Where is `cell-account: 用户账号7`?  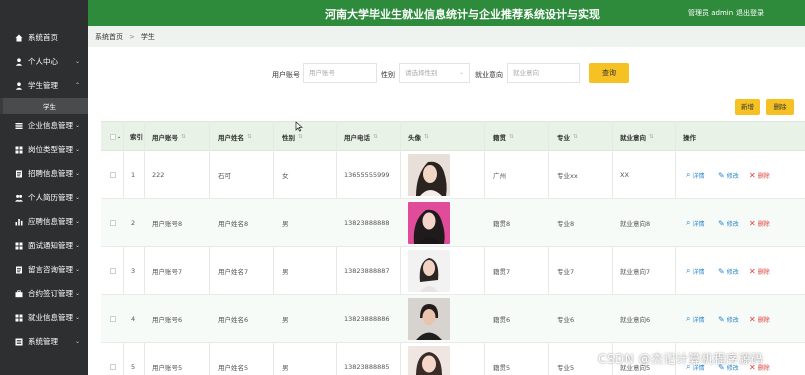
cell-account: 用户账号7 is located at coordinates (167, 272).